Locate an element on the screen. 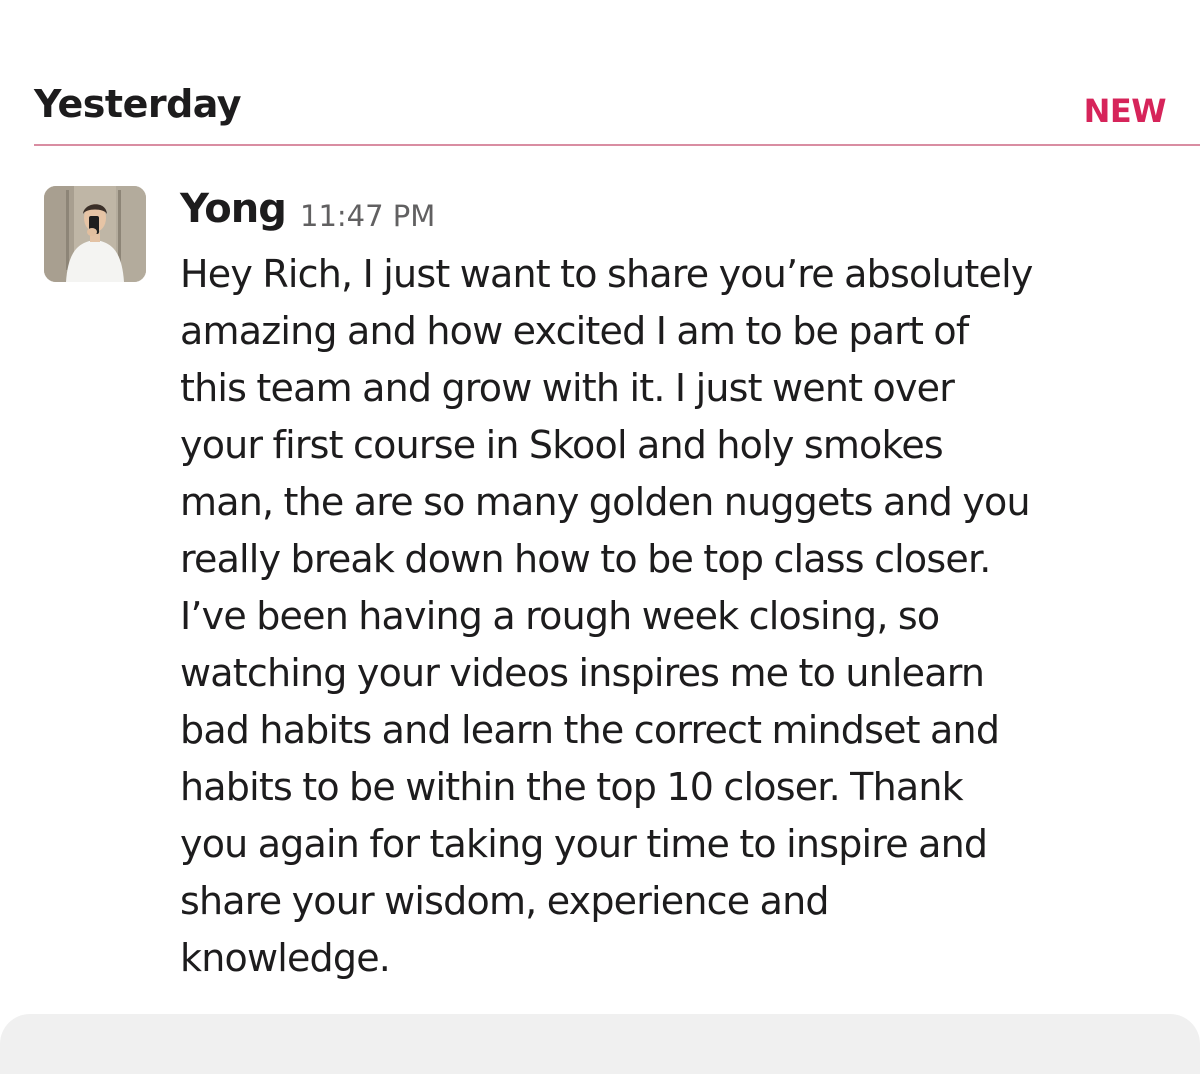 Image resolution: width=1200 pixels, height=1074 pixels. avatar-photo is located at coordinates (95, 234).